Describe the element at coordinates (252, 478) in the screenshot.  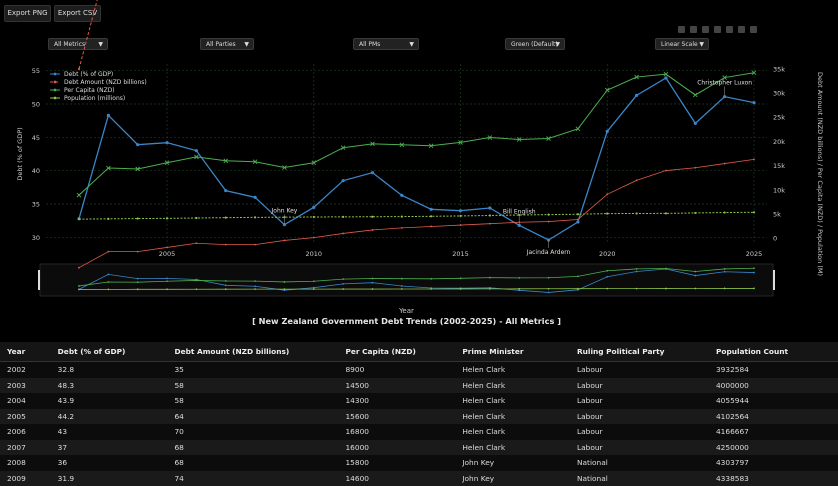
I see `table-cell: 74` at that location.